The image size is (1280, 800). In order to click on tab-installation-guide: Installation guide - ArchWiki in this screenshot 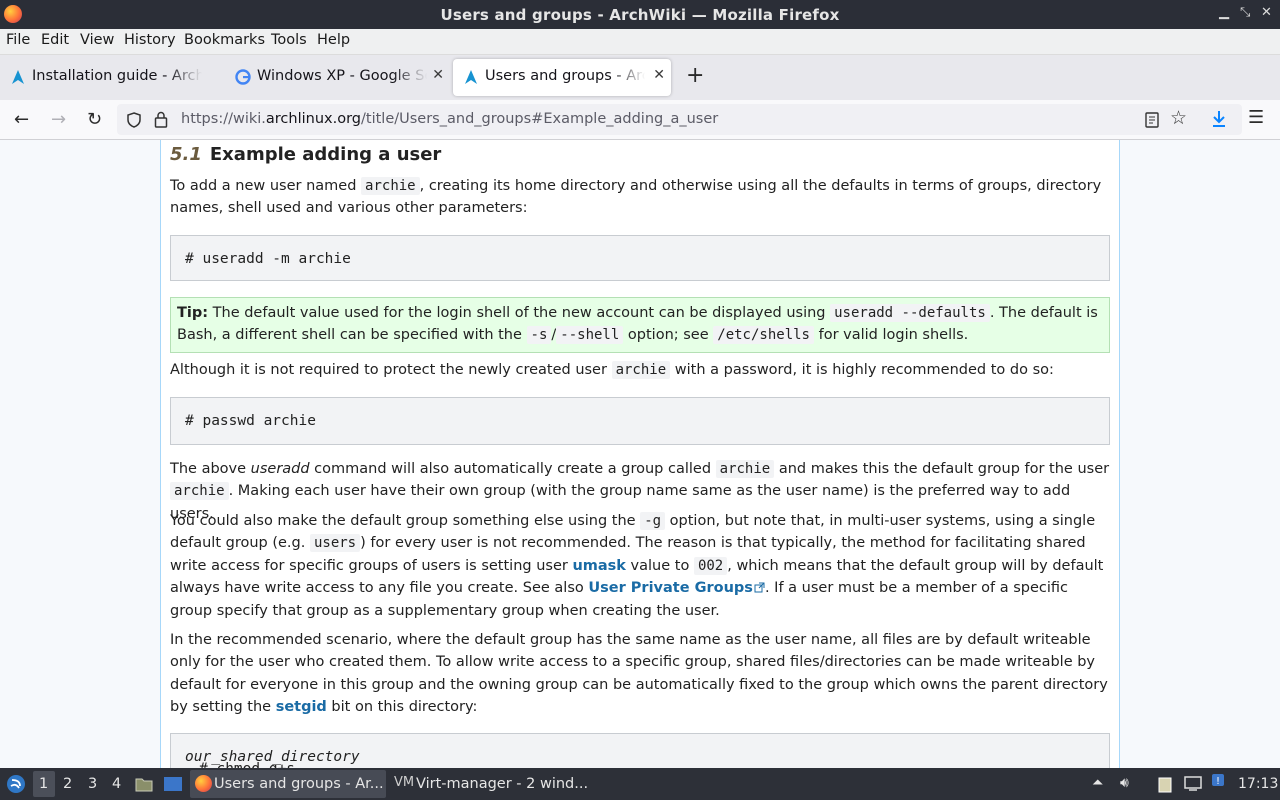, I will do `click(112, 77)`.